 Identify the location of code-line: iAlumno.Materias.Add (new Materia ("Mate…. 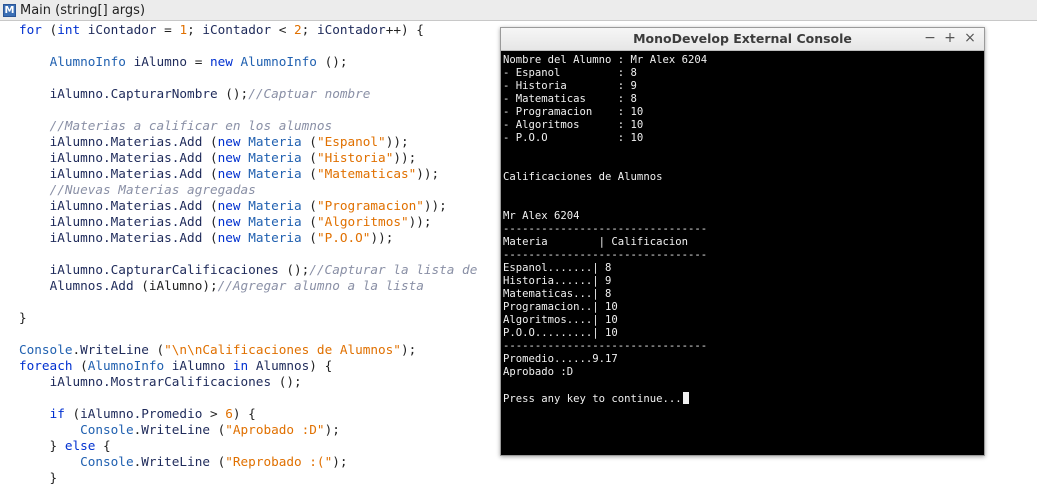
(229, 174).